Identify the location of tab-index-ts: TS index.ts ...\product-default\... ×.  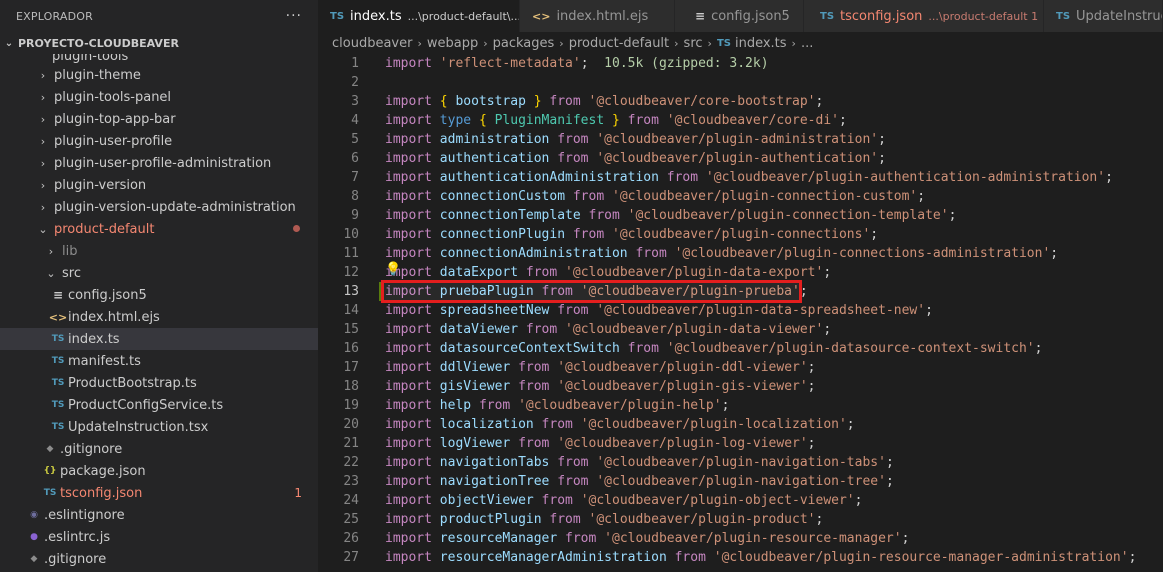
(419, 16).